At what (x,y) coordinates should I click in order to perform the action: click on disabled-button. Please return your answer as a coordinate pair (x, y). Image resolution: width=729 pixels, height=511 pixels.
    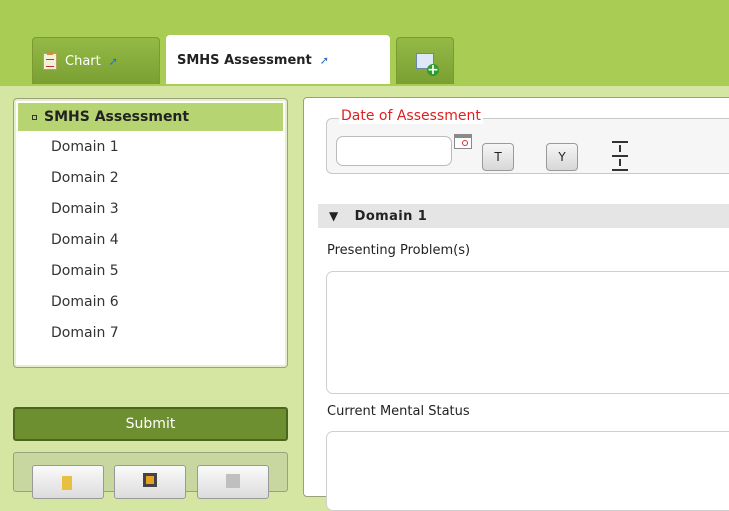
    Looking at the image, I should click on (233, 482).